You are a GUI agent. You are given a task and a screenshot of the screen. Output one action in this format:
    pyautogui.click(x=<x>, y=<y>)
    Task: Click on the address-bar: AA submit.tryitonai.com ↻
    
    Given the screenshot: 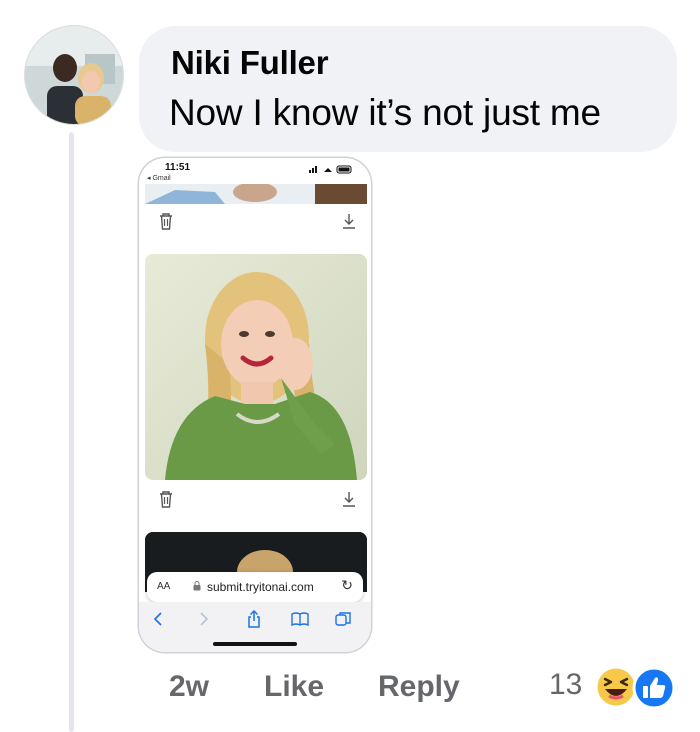 What is the action you would take?
    pyautogui.click(x=255, y=587)
    